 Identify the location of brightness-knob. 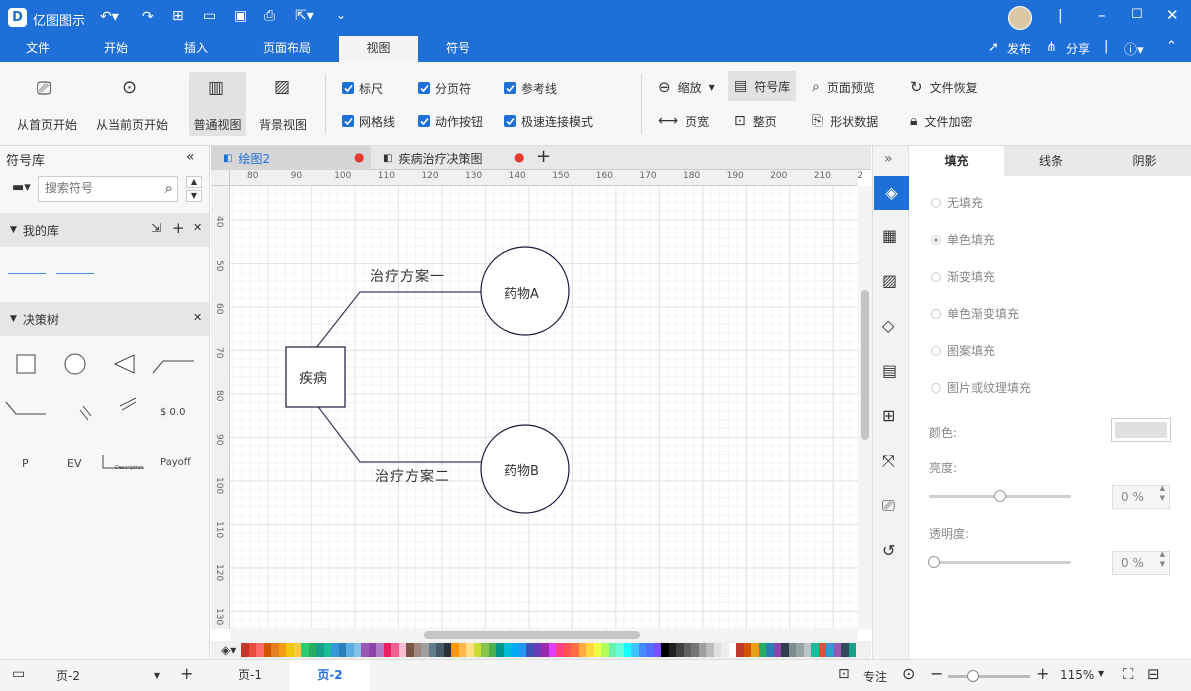
(1000, 496).